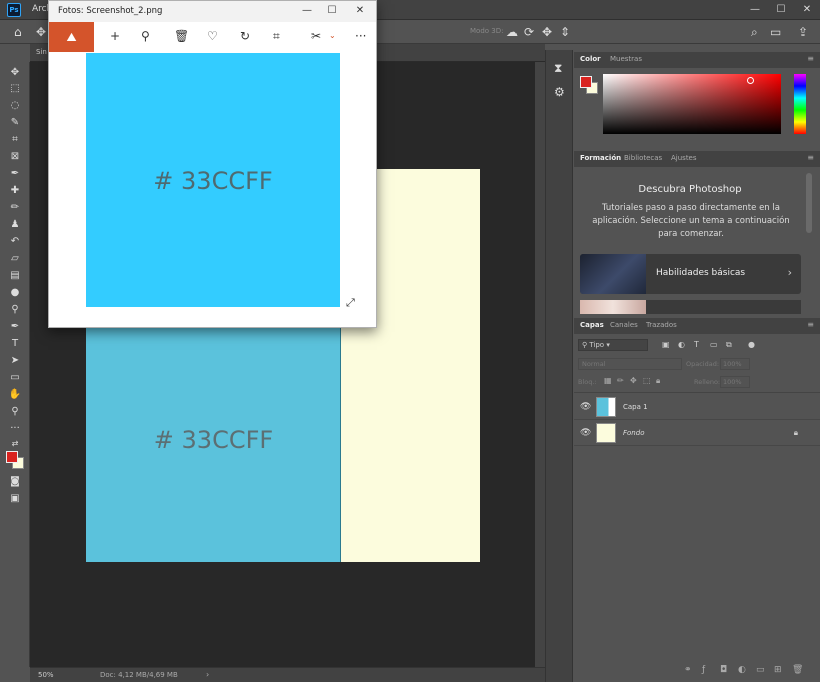 Image resolution: width=820 pixels, height=682 pixels. I want to click on new-layer-icon: ⊞, so click(778, 670).